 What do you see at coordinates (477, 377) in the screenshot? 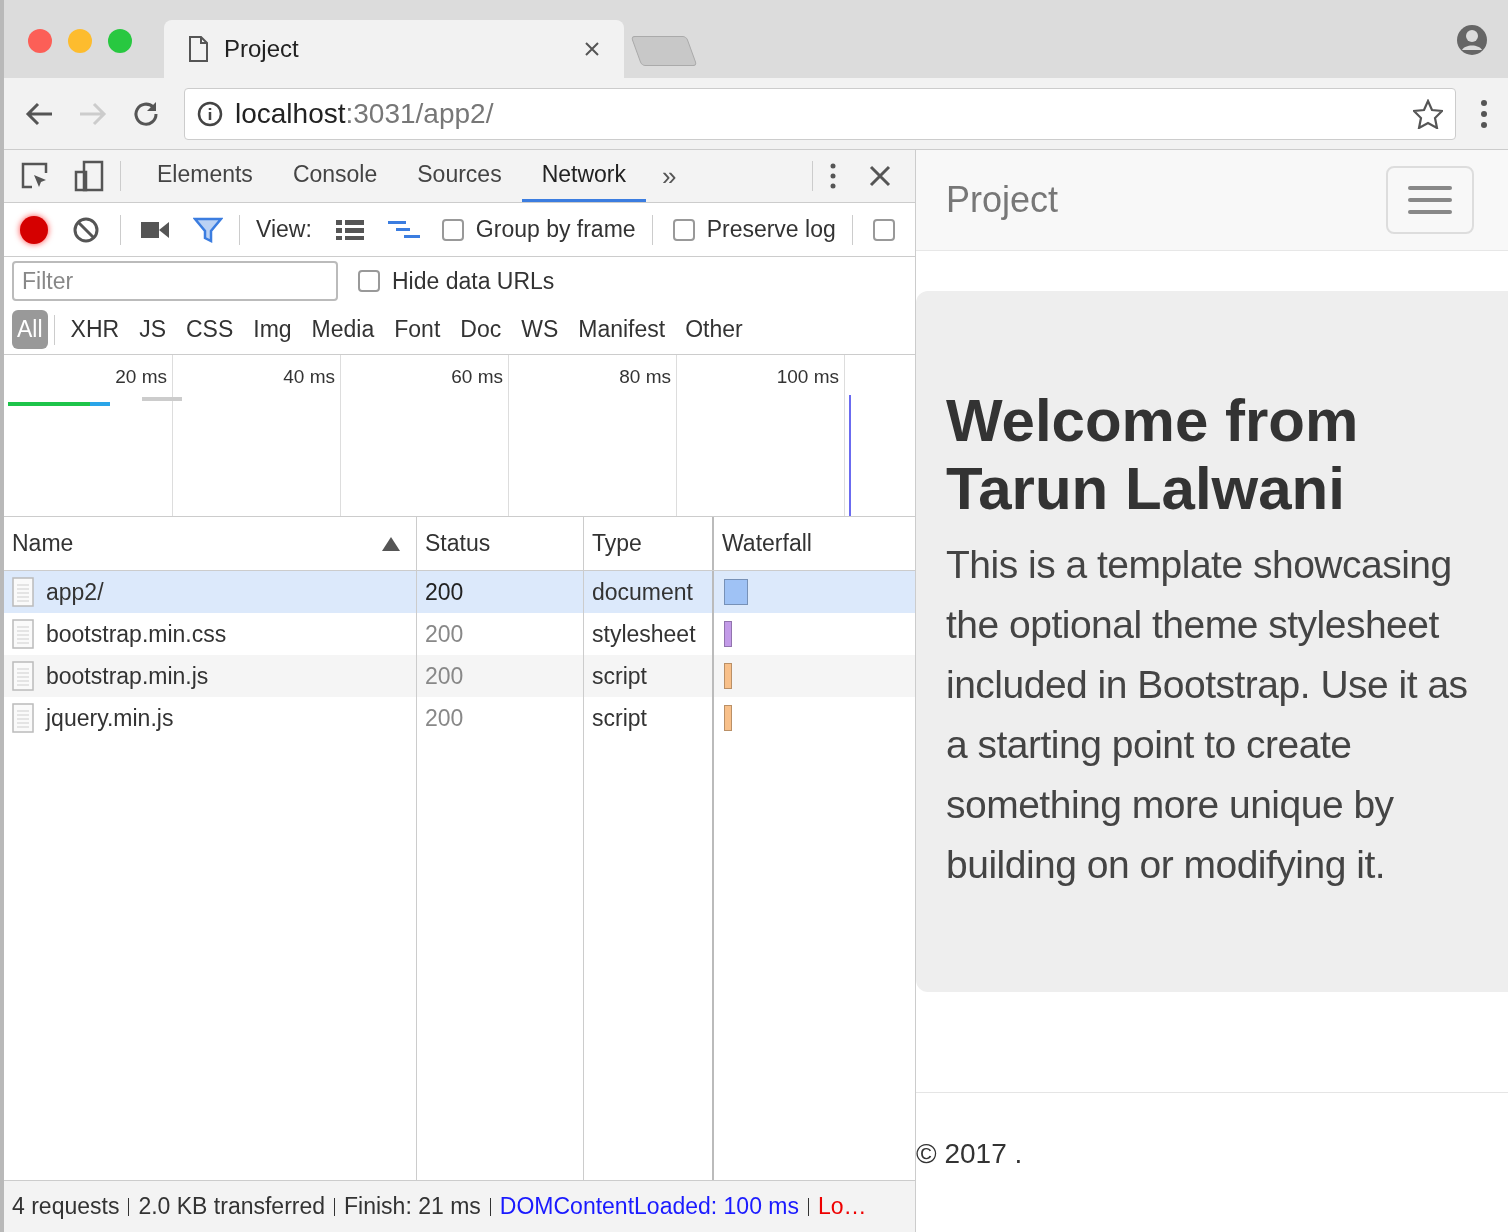
I see `tick-label: 60 ms` at bounding box center [477, 377].